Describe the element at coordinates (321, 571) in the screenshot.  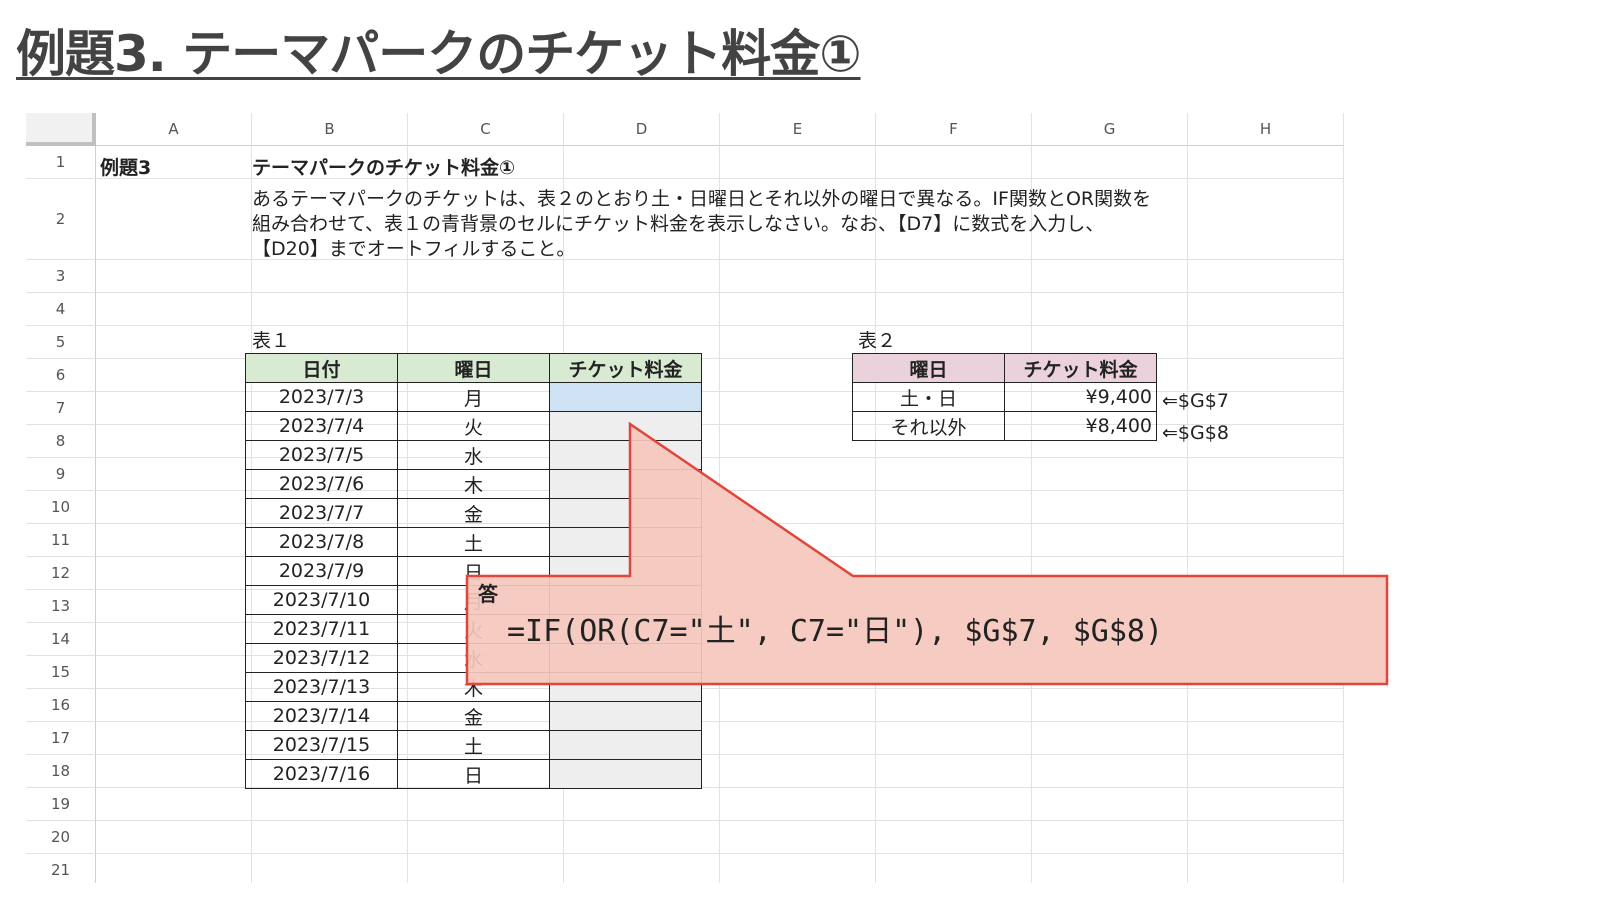
I see `table1-date-cell: 2023/7/9` at that location.